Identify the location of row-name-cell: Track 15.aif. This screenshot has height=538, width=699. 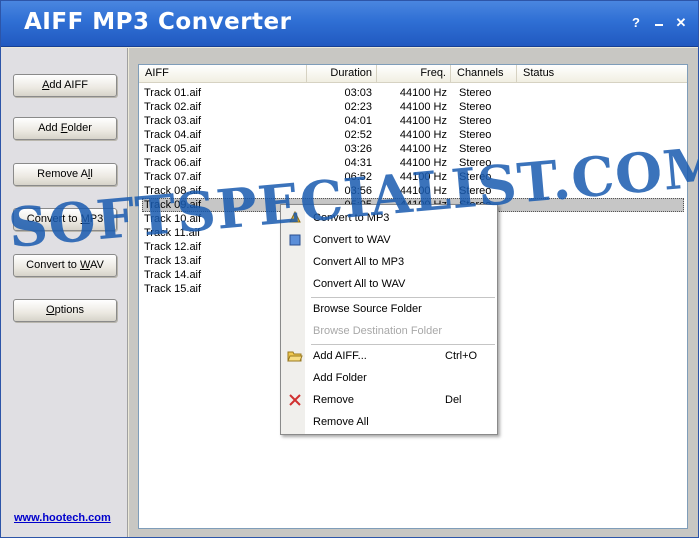
(173, 289).